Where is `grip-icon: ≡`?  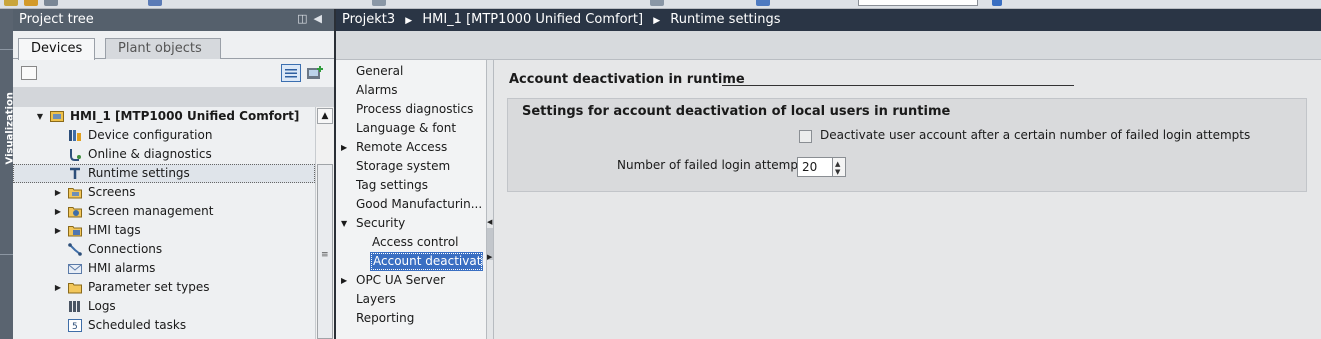
grip-icon: ≡ is located at coordinates (325, 255).